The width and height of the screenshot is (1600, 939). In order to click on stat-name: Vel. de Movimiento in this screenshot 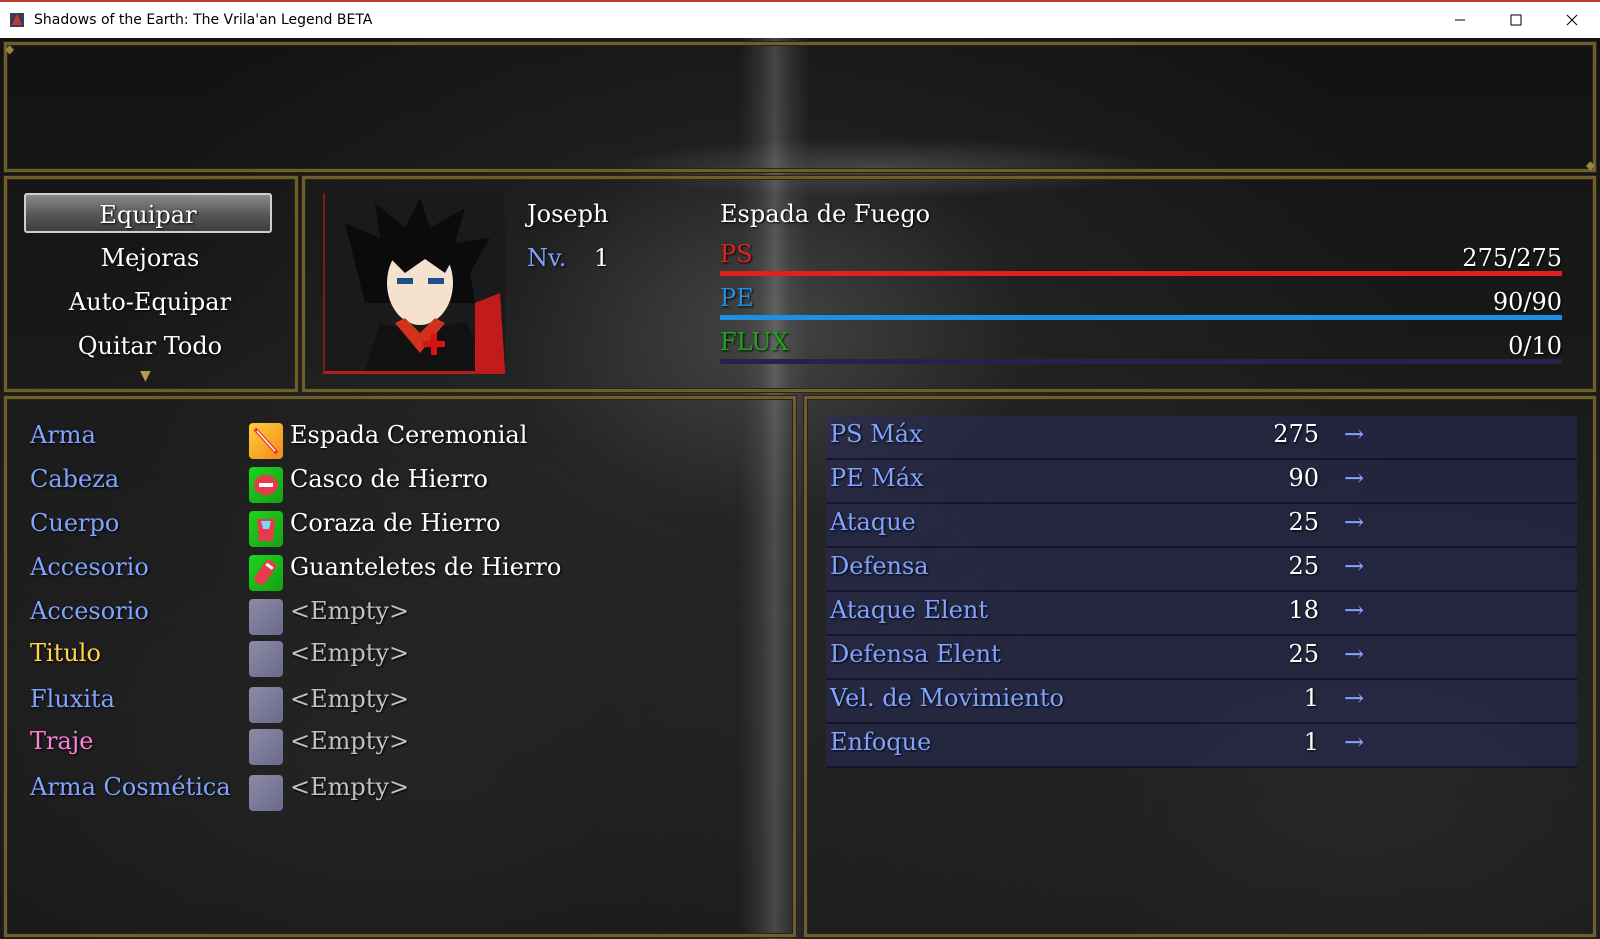, I will do `click(947, 698)`.